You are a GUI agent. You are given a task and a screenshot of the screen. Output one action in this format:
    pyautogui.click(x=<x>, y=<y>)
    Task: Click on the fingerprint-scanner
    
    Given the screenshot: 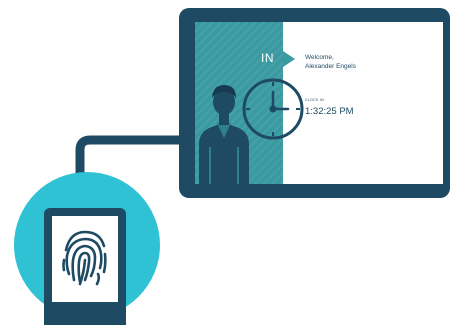 What is the action you would take?
    pyautogui.click(x=85, y=266)
    